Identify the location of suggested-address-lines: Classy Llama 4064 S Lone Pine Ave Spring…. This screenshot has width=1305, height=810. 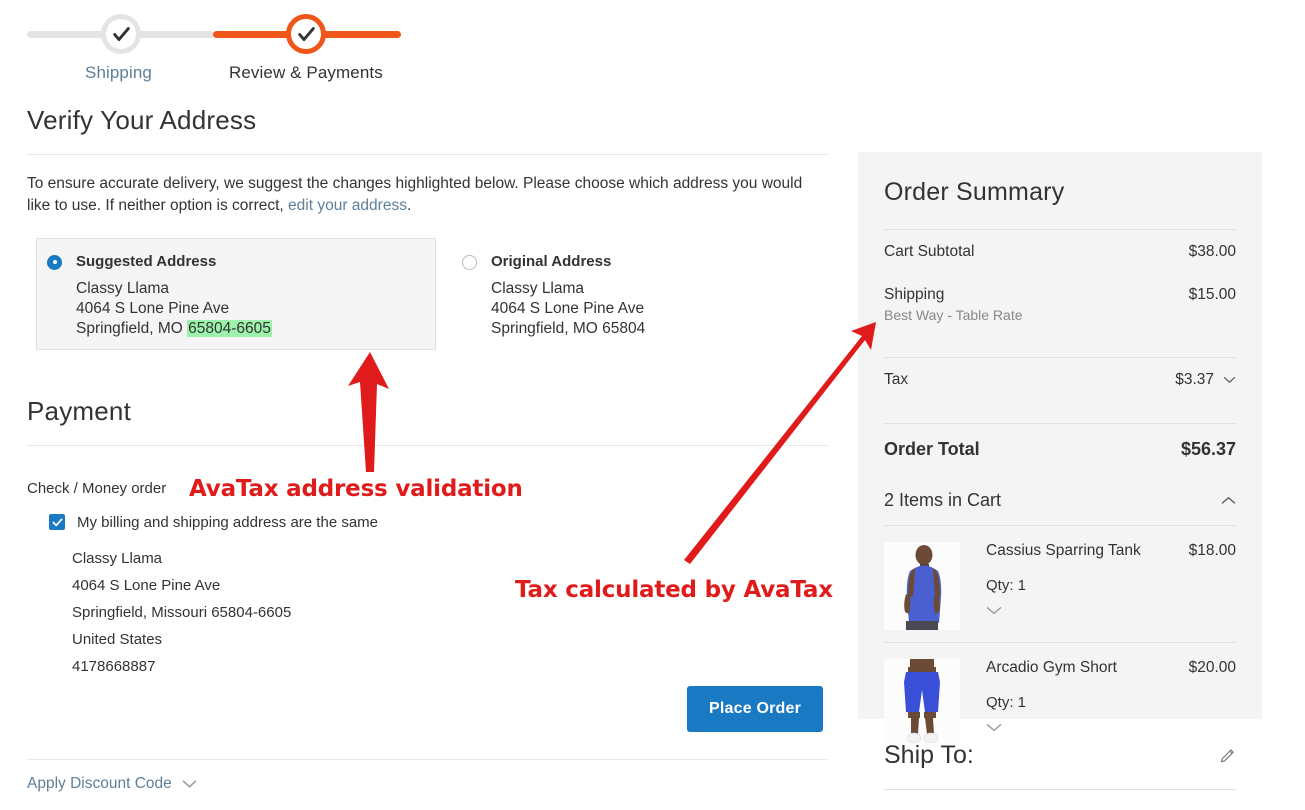
(174, 309).